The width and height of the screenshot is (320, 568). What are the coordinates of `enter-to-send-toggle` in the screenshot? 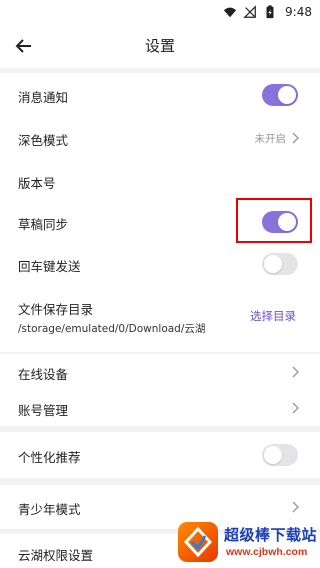 It's located at (280, 264).